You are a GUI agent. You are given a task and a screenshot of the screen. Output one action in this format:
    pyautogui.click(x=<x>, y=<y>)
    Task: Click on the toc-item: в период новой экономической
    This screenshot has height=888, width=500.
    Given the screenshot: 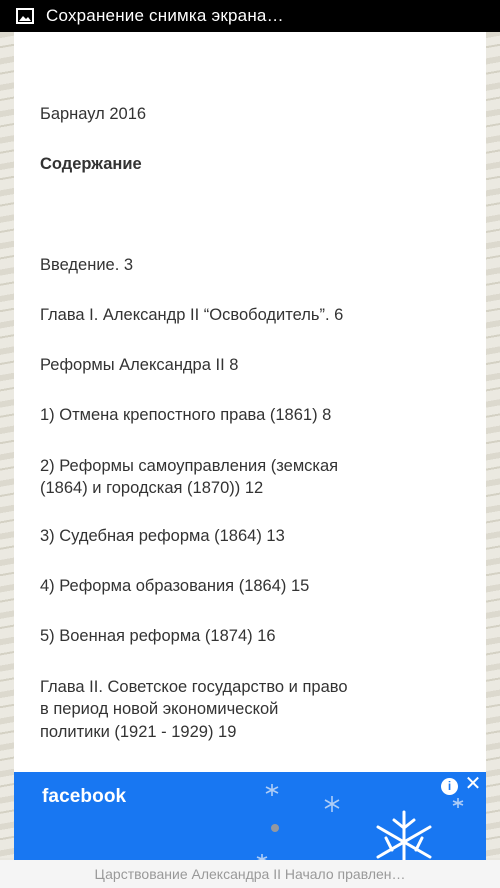 What is the action you would take?
    pyautogui.click(x=159, y=709)
    